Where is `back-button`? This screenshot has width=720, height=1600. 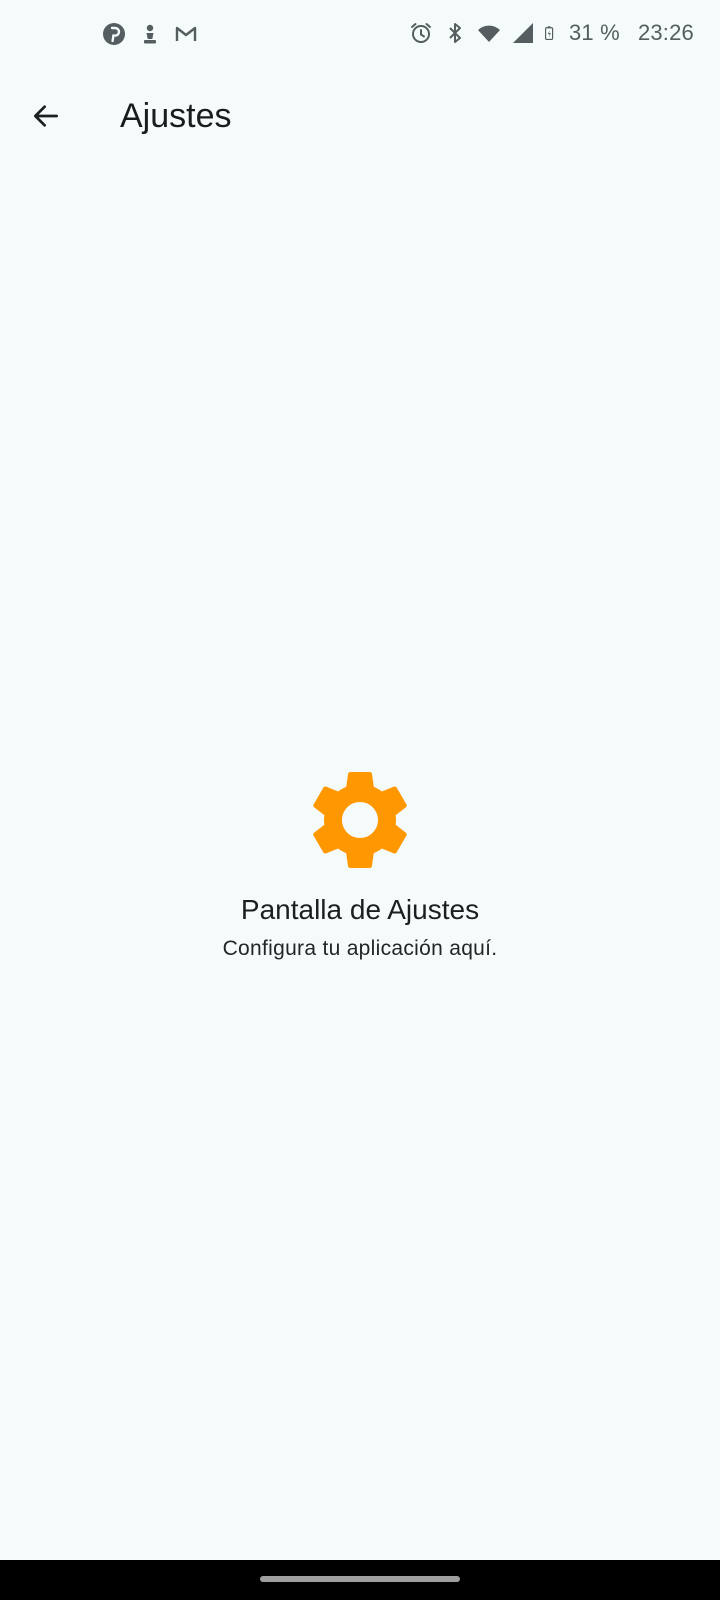 back-button is located at coordinates (46, 116).